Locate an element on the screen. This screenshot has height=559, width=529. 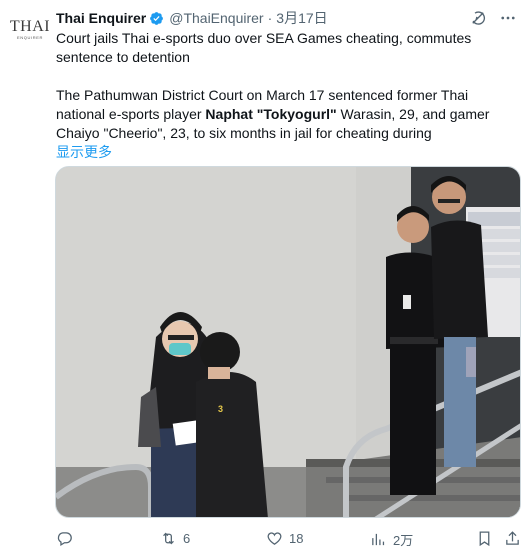
like-count: 18 is located at coordinates (296, 538).